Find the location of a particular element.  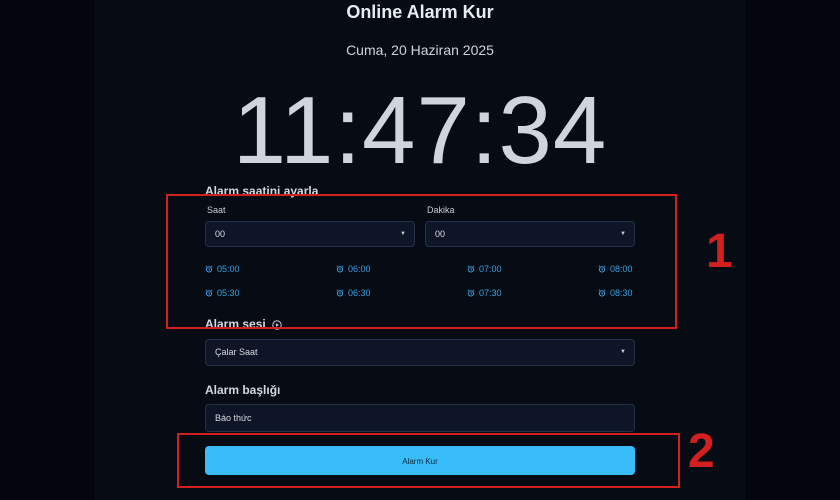

page-title: Online Alarm Kur is located at coordinates (420, 12).